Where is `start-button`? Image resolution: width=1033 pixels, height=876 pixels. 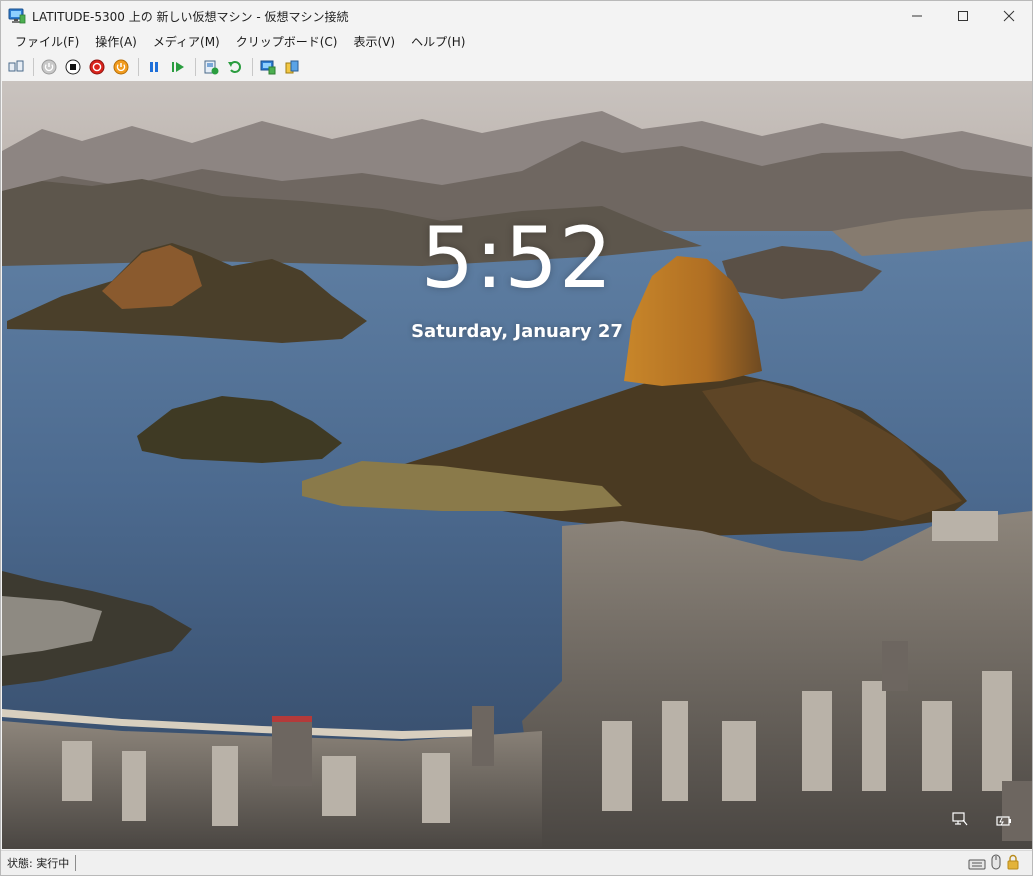 start-button is located at coordinates (49, 67).